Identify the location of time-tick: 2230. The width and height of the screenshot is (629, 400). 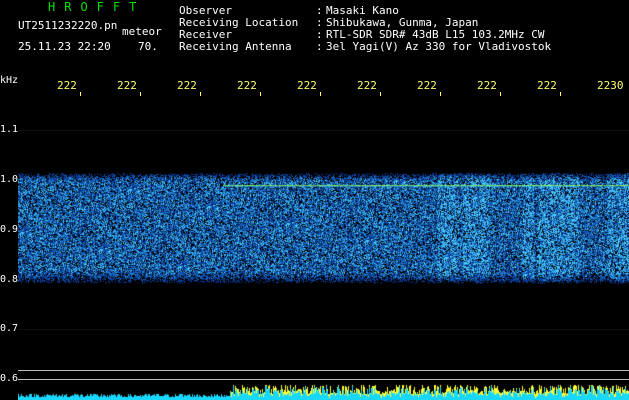
(610, 85).